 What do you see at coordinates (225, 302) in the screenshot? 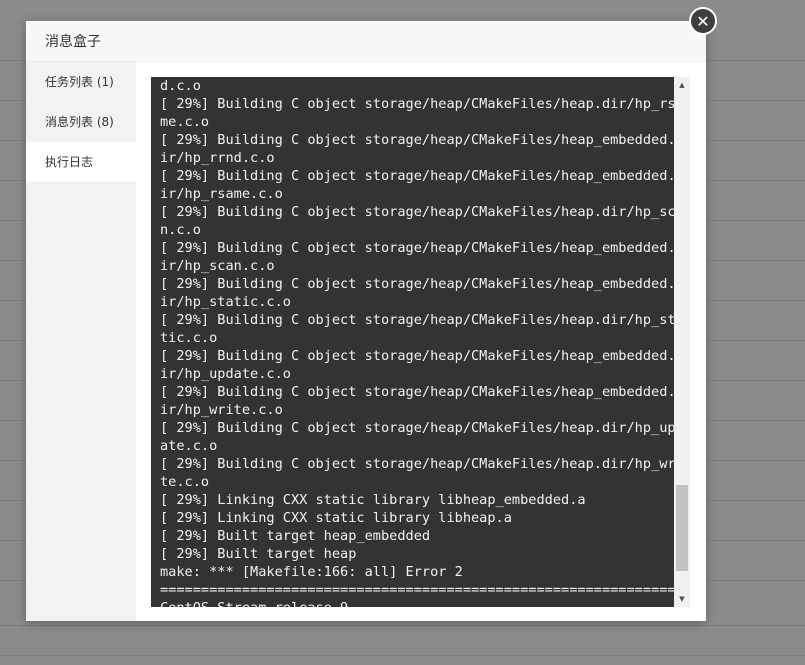
I see `log-line: ir/hp_static.c.o` at bounding box center [225, 302].